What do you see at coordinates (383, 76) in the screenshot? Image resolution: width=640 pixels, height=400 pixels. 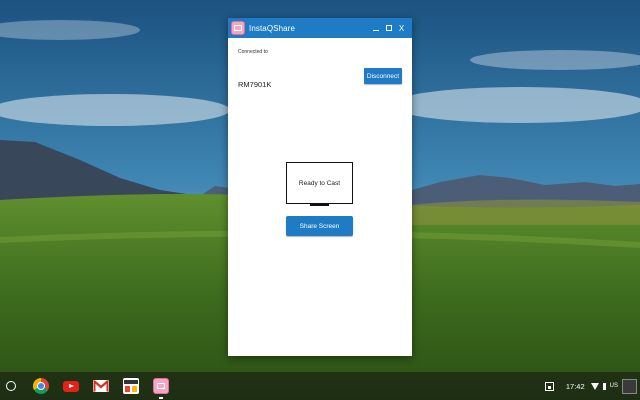 I see `disconnect-button: Disconnect` at bounding box center [383, 76].